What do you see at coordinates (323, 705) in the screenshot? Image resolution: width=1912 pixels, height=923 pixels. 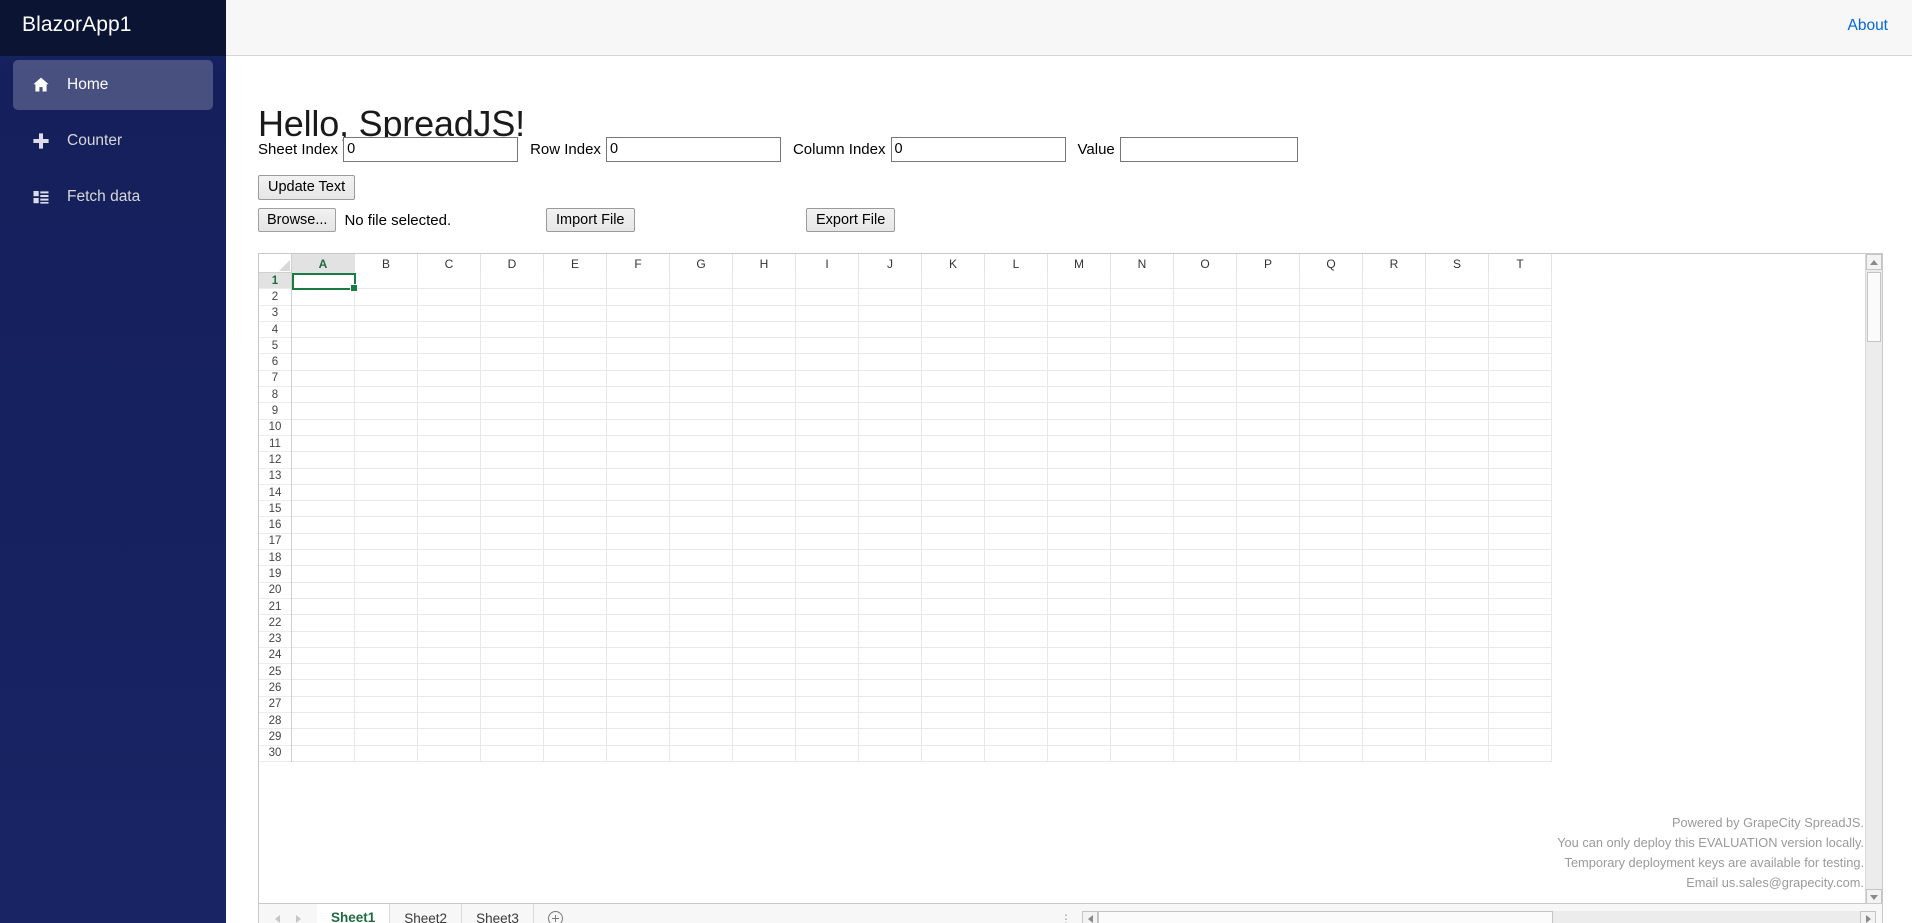 I see `cell-A27` at bounding box center [323, 705].